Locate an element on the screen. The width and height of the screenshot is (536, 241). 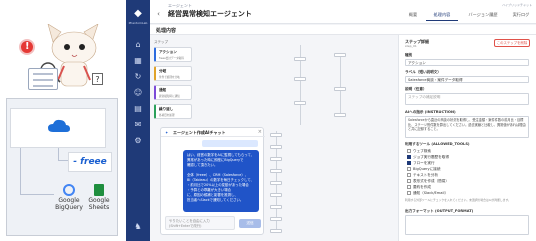
tool-label: ウェブ検索 is located at coordinates (422, 151).